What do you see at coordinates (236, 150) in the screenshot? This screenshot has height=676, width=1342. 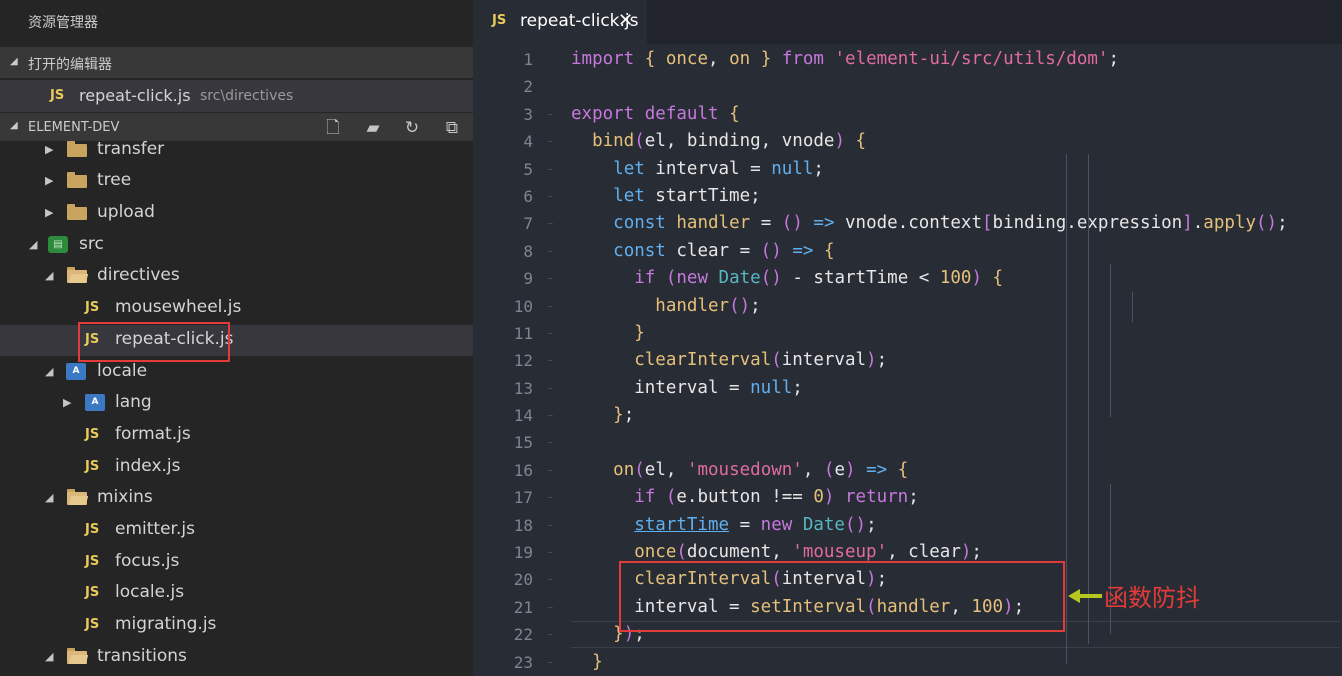 I see `tree-item-transfer: ▶ transfer` at bounding box center [236, 150].